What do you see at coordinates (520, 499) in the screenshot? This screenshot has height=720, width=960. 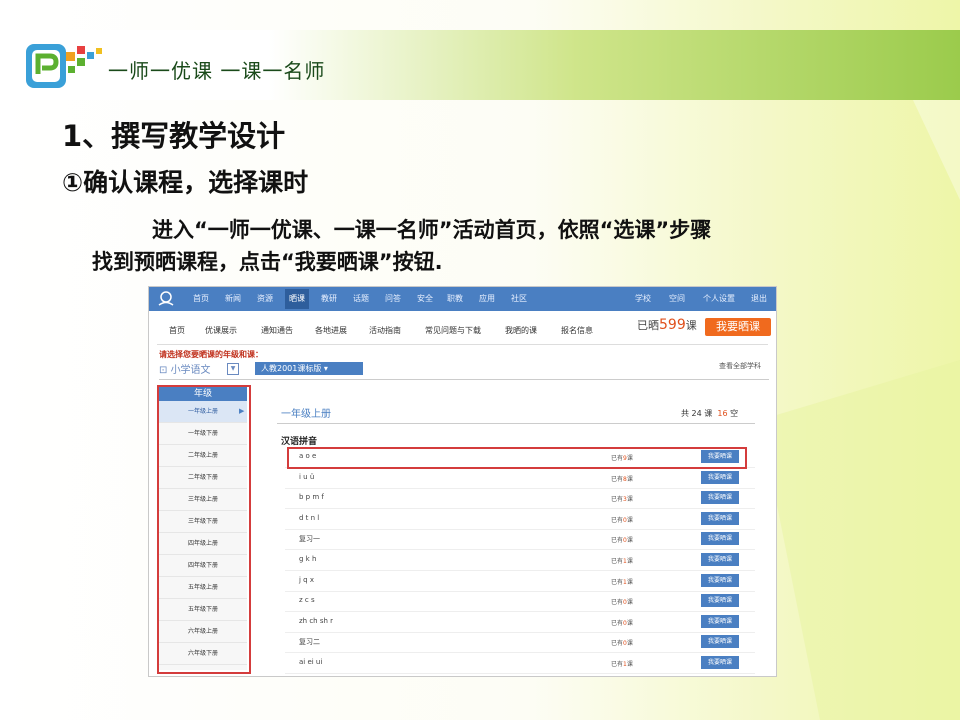 I see `lesson-row: b p m f 已有3课 我要晒课` at bounding box center [520, 499].